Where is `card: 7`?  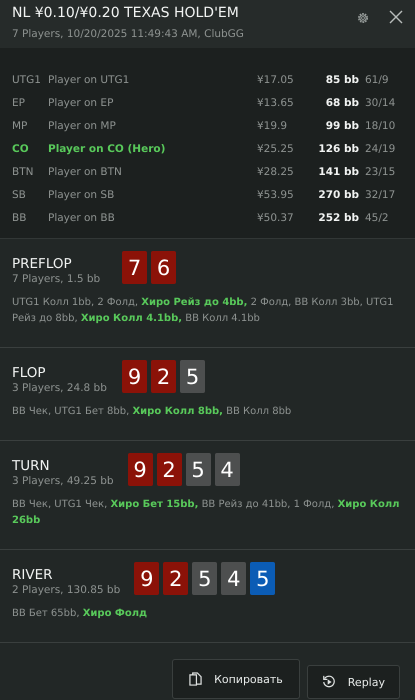
card: 7 is located at coordinates (134, 267).